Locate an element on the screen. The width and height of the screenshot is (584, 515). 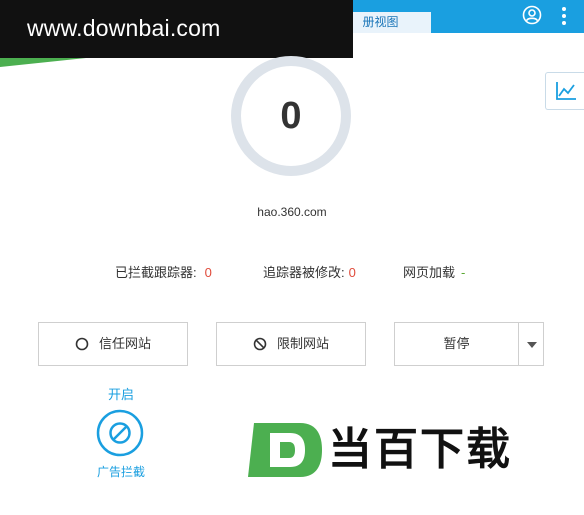
green-ribbon is located at coordinates (43, 62).